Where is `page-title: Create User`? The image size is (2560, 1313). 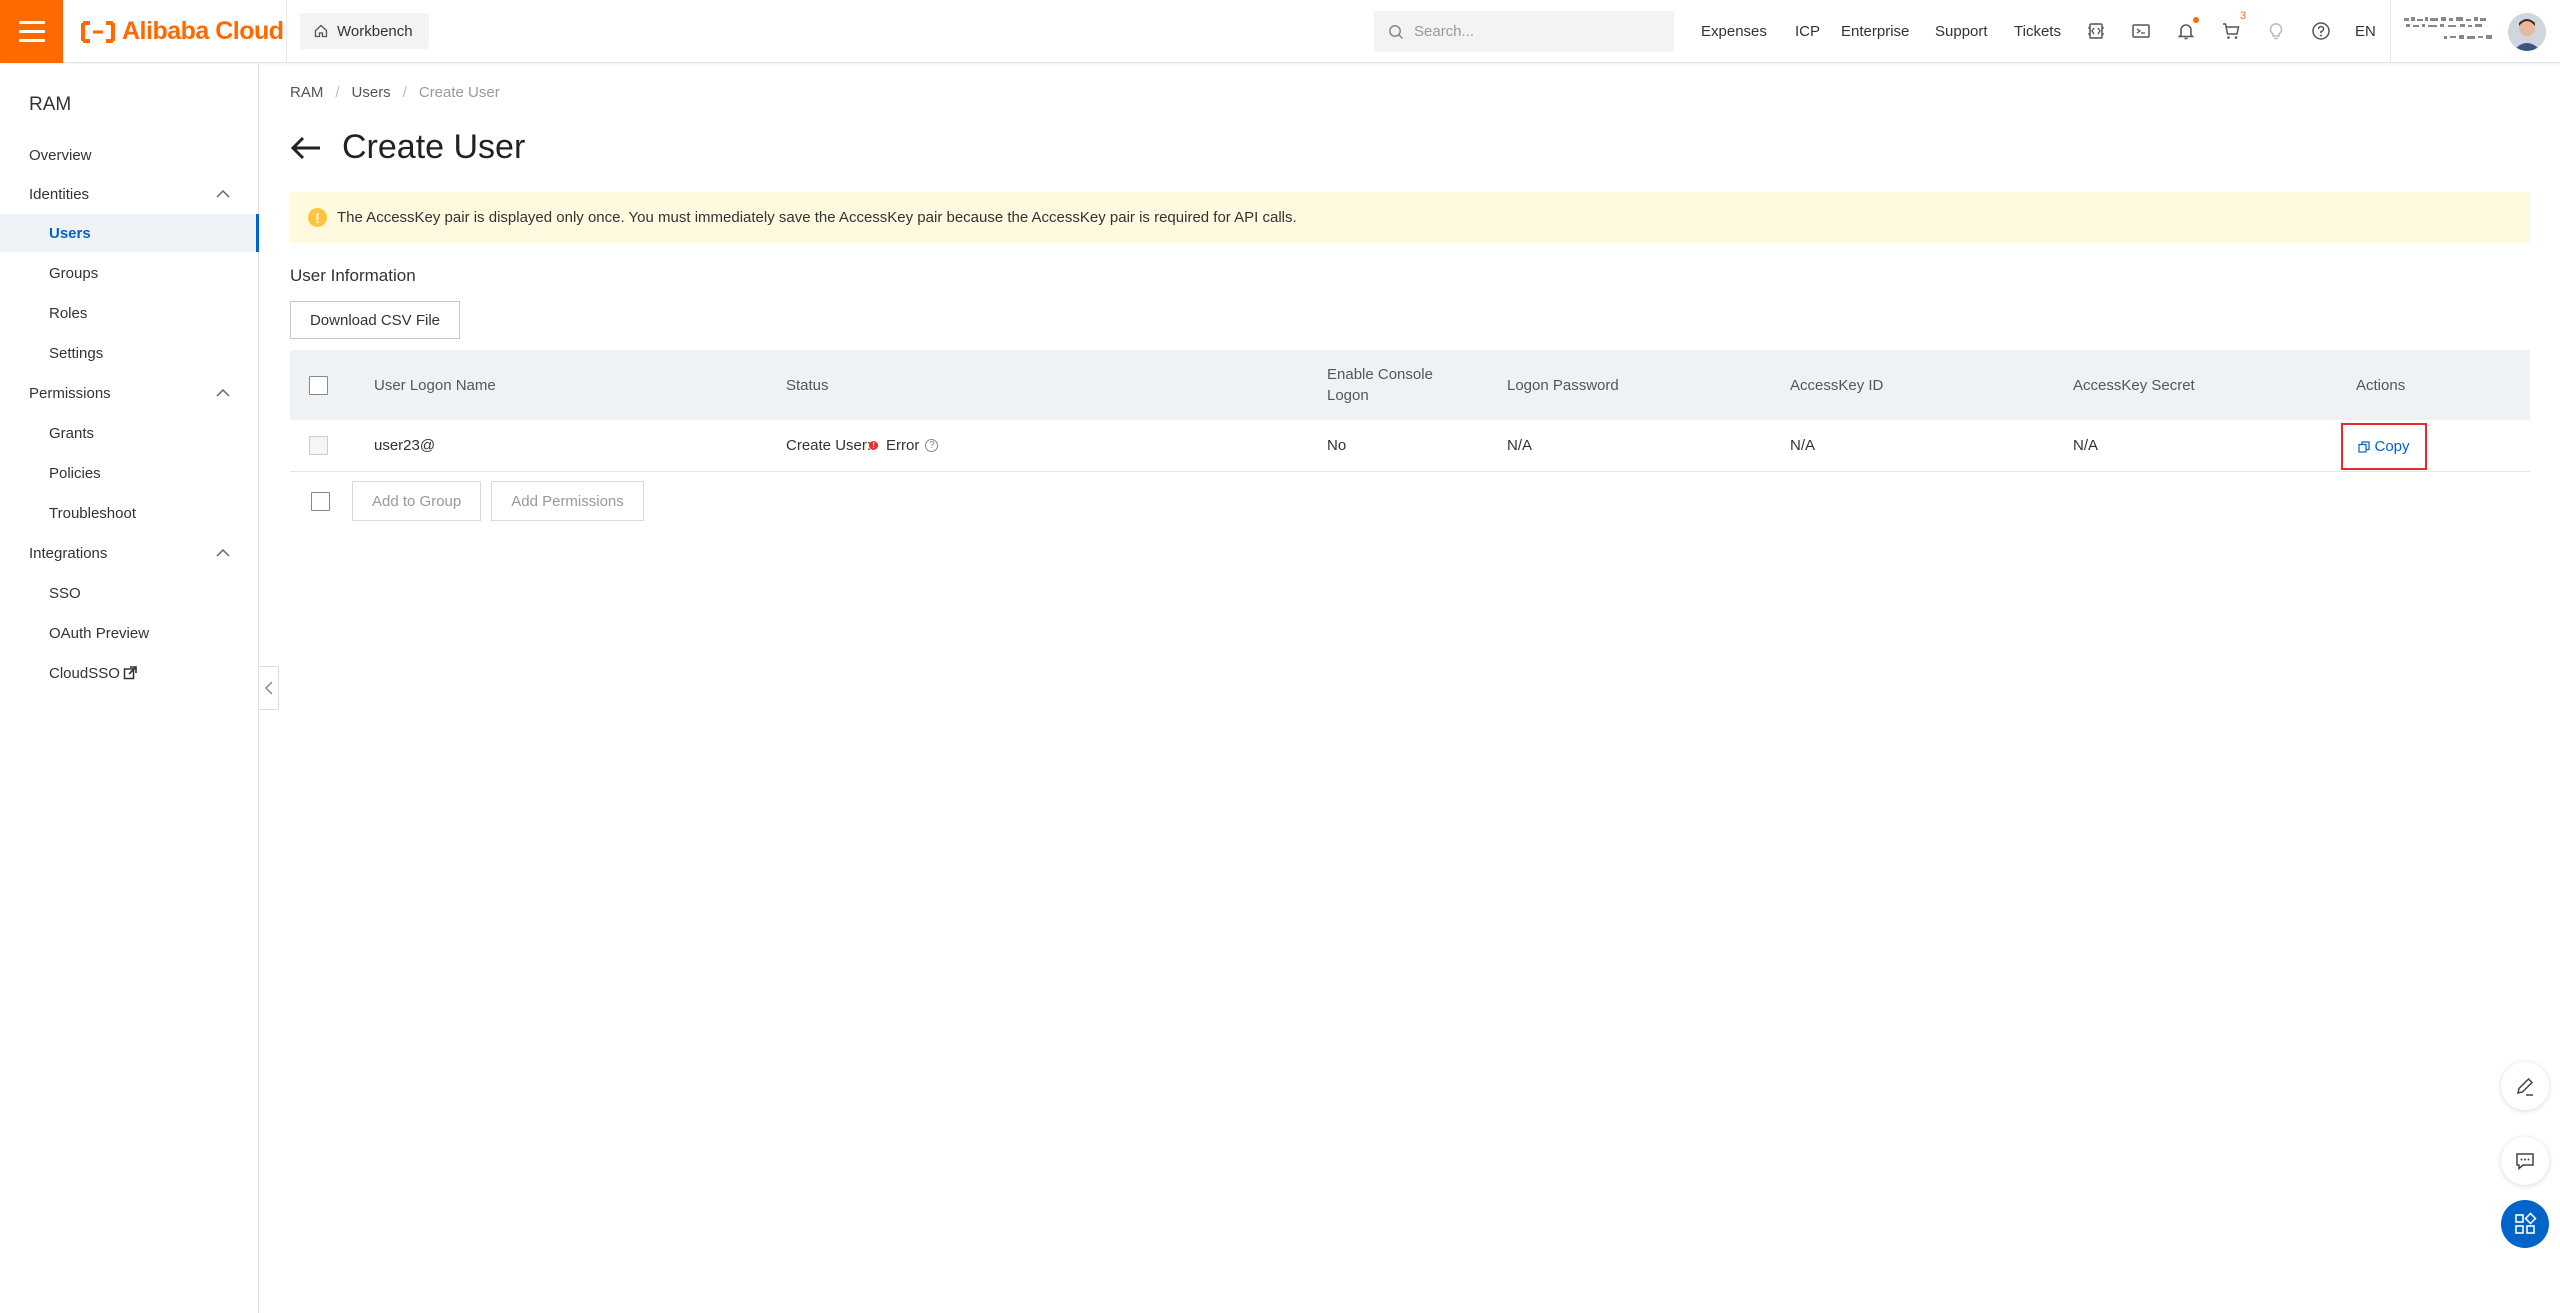
page-title: Create User is located at coordinates (434, 147).